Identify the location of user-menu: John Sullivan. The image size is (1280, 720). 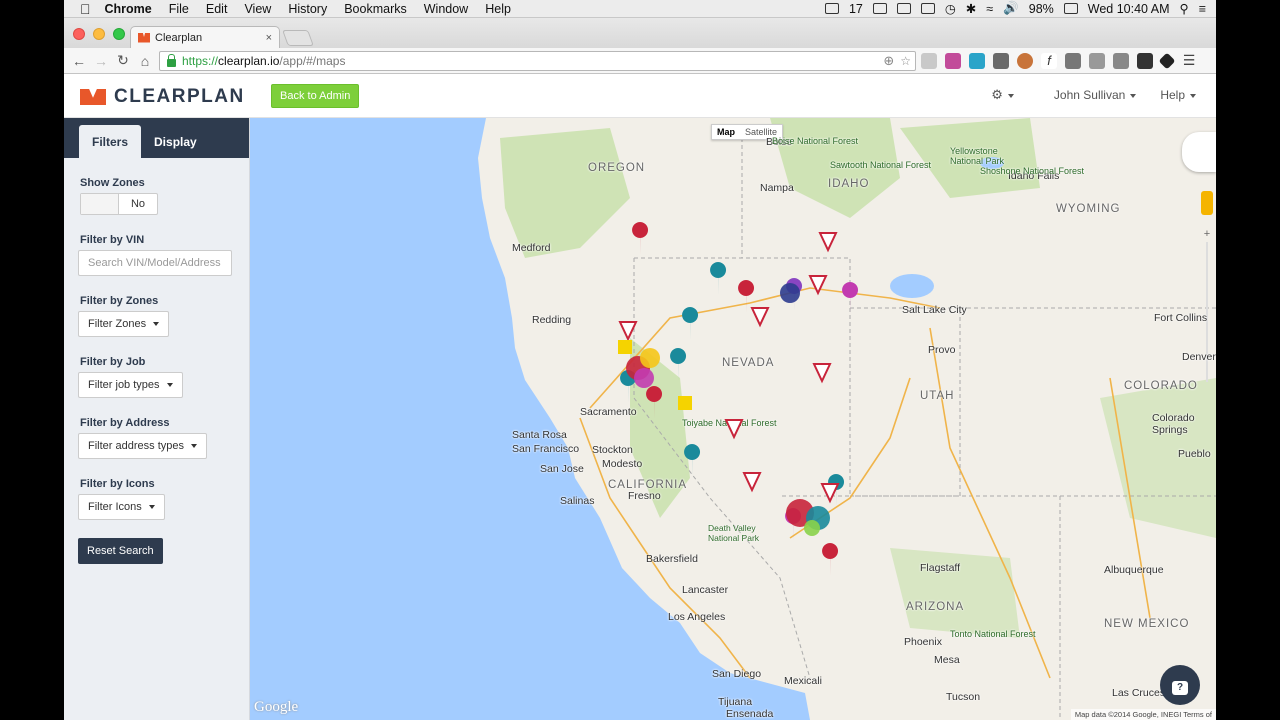
(1095, 95).